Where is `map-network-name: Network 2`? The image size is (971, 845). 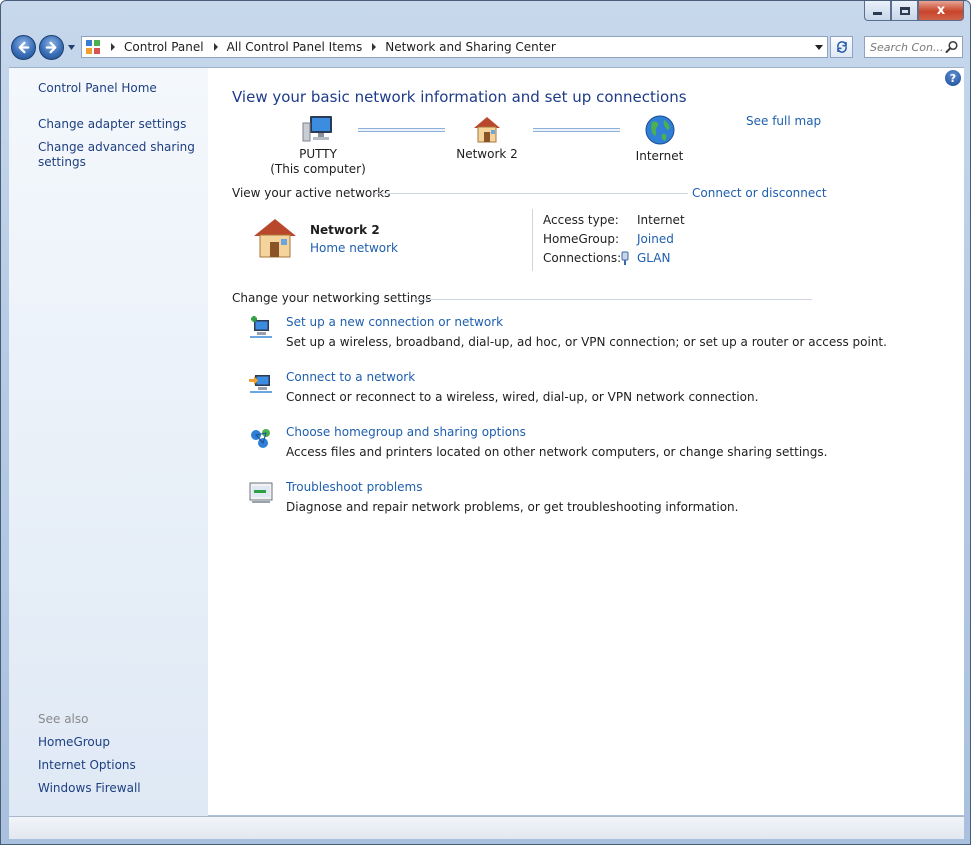 map-network-name: Network 2 is located at coordinates (487, 154).